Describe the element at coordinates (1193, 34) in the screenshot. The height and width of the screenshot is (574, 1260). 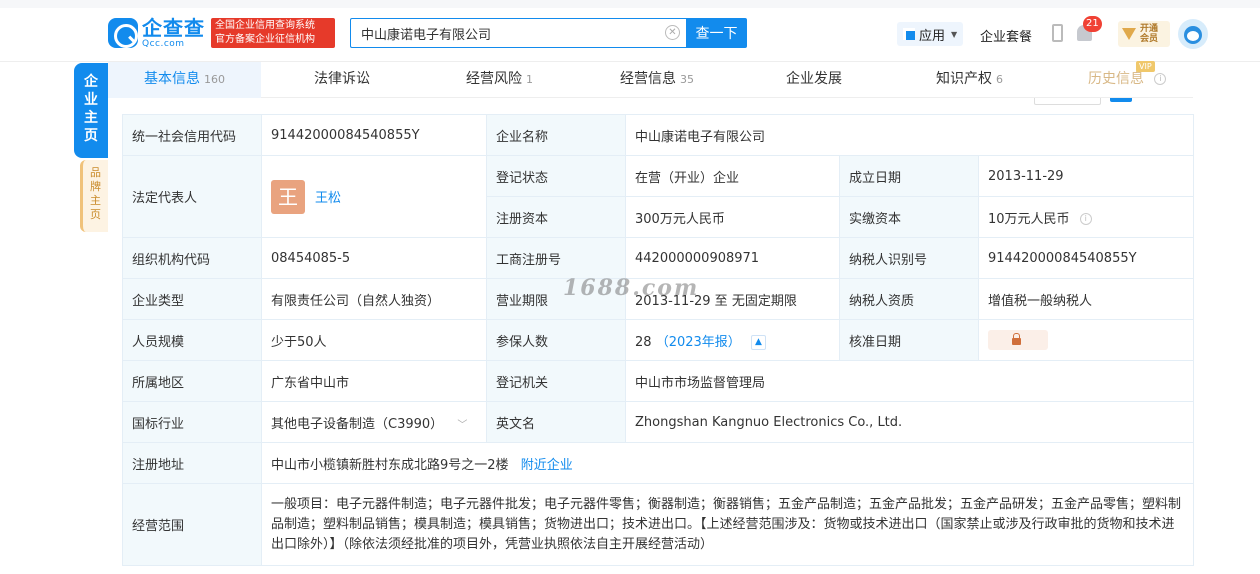
I see `user-avatar` at that location.